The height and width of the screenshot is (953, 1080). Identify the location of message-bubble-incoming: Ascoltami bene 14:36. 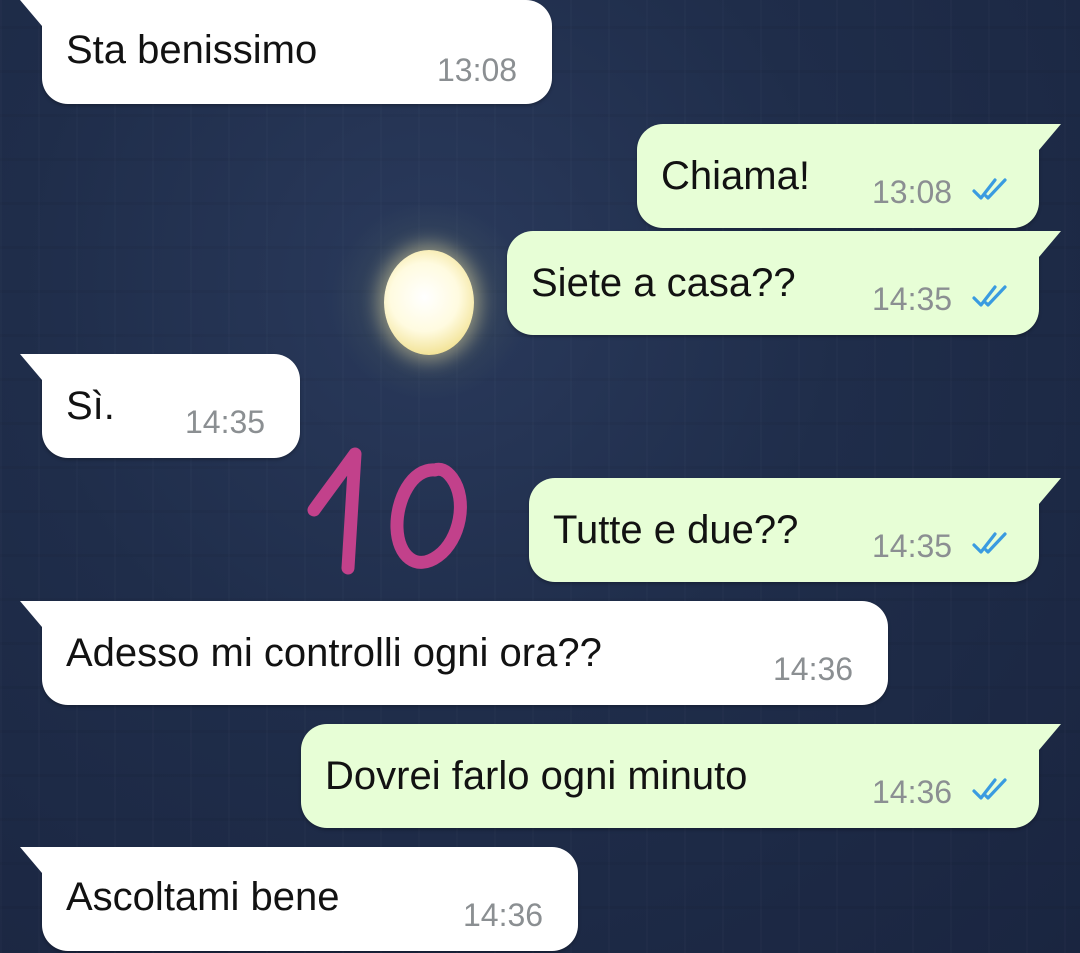
(299, 899).